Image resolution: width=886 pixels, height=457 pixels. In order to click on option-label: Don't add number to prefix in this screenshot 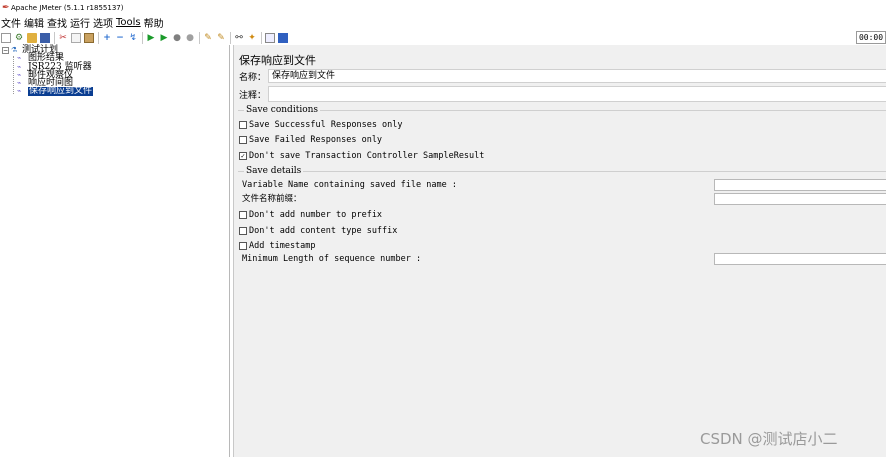, I will do `click(316, 215)`.